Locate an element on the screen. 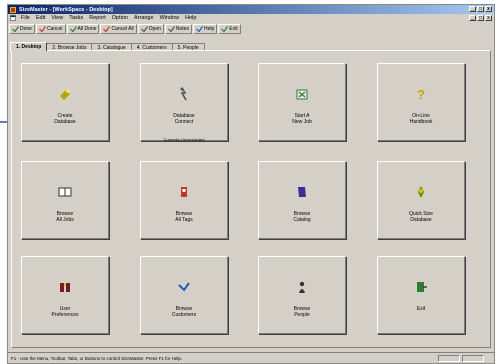  toolbar-button-label: All Done is located at coordinates (87, 29).